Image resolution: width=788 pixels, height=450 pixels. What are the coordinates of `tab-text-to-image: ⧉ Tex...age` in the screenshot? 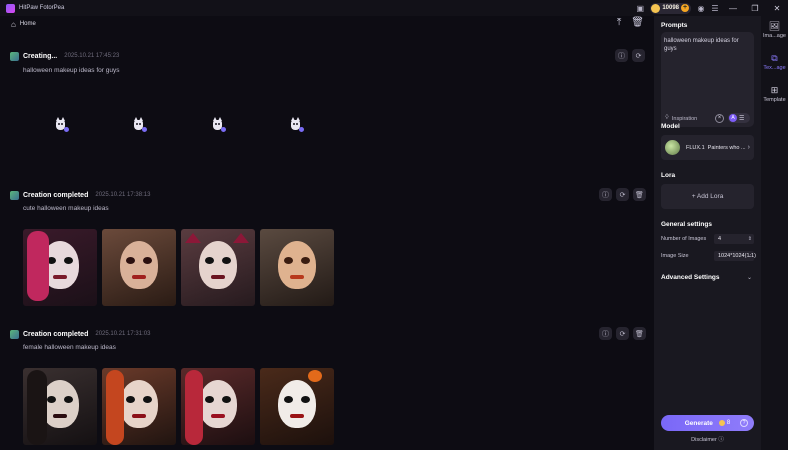 It's located at (774, 65).